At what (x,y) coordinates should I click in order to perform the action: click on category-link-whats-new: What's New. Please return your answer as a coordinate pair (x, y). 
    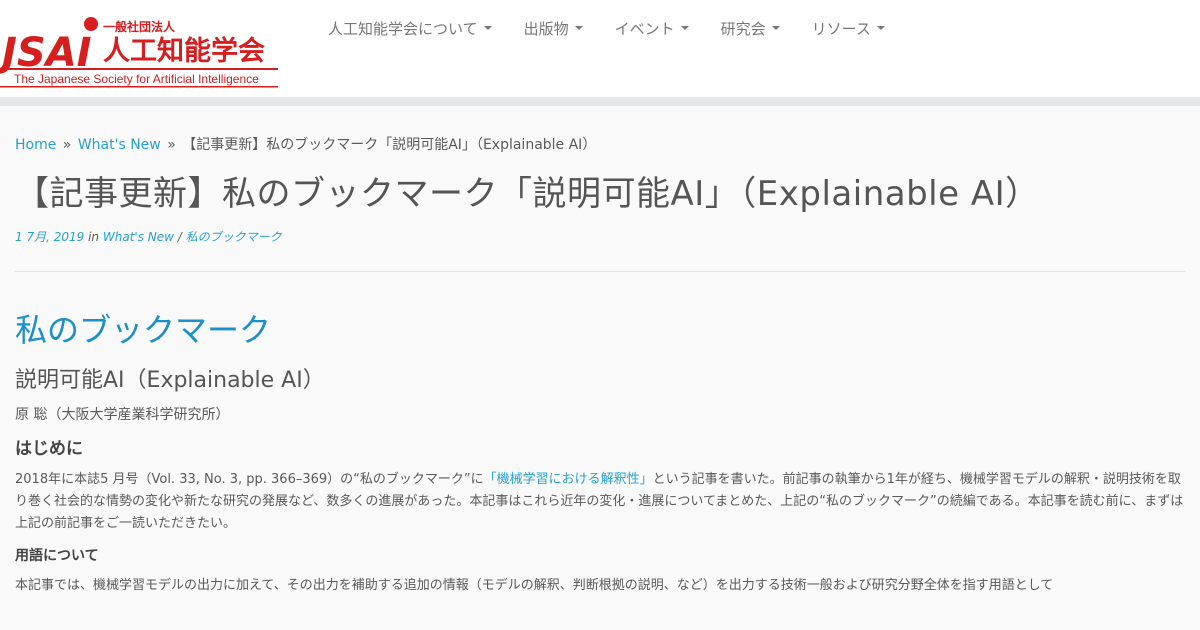
    Looking at the image, I should click on (138, 237).